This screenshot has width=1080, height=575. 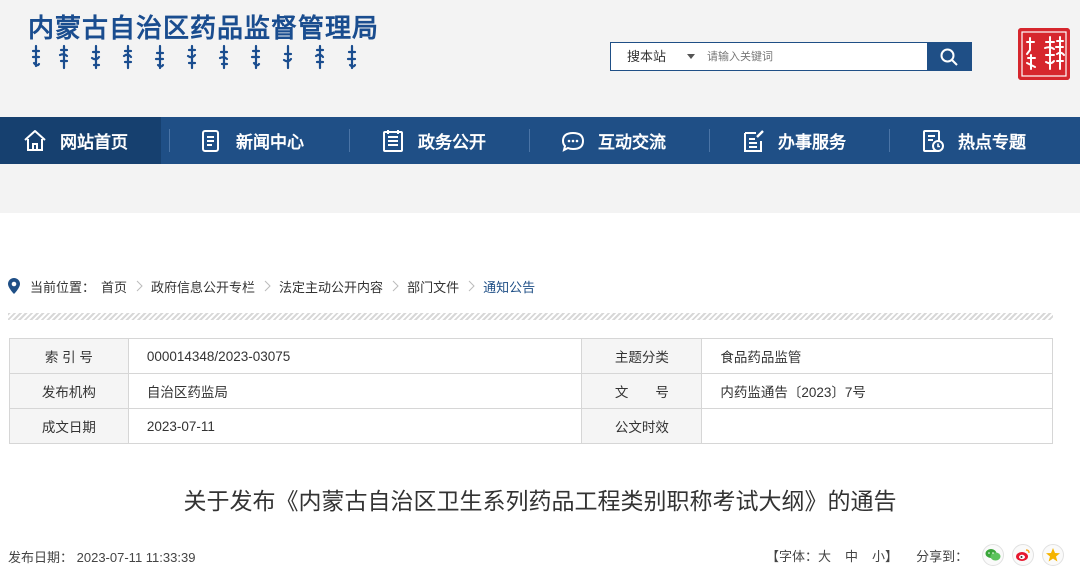 I want to click on breadcrumb-item-dept-files: 部门文件, so click(x=433, y=286).